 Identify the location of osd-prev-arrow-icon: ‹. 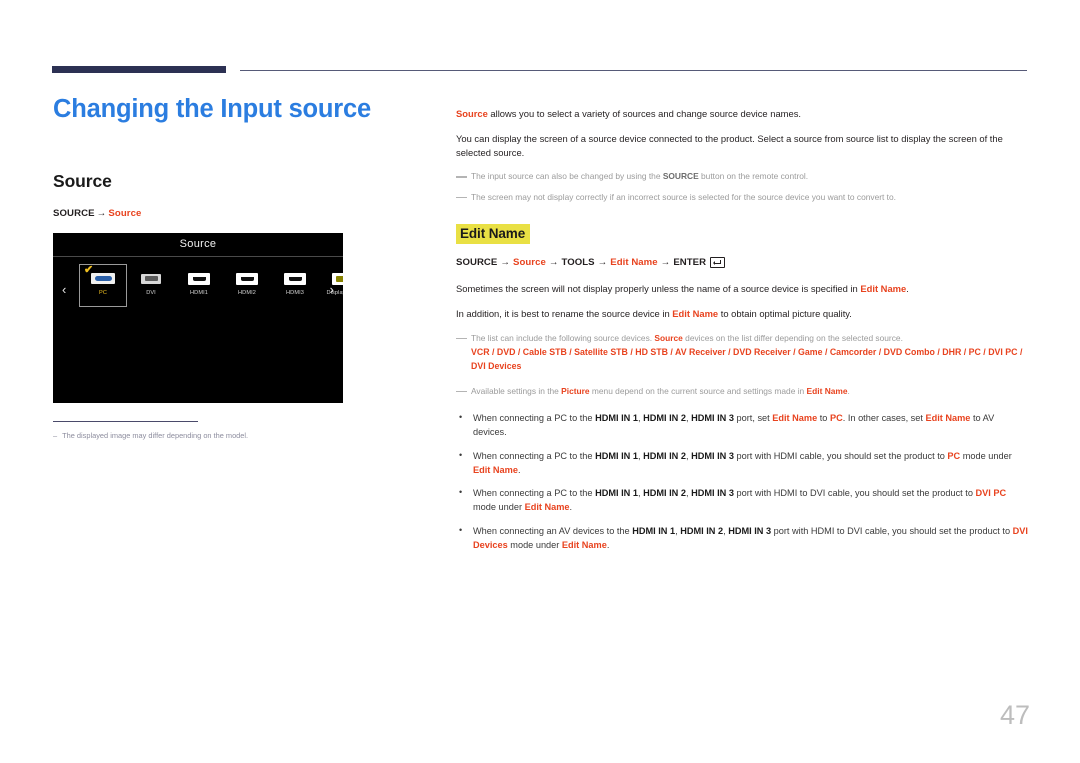
(64, 289).